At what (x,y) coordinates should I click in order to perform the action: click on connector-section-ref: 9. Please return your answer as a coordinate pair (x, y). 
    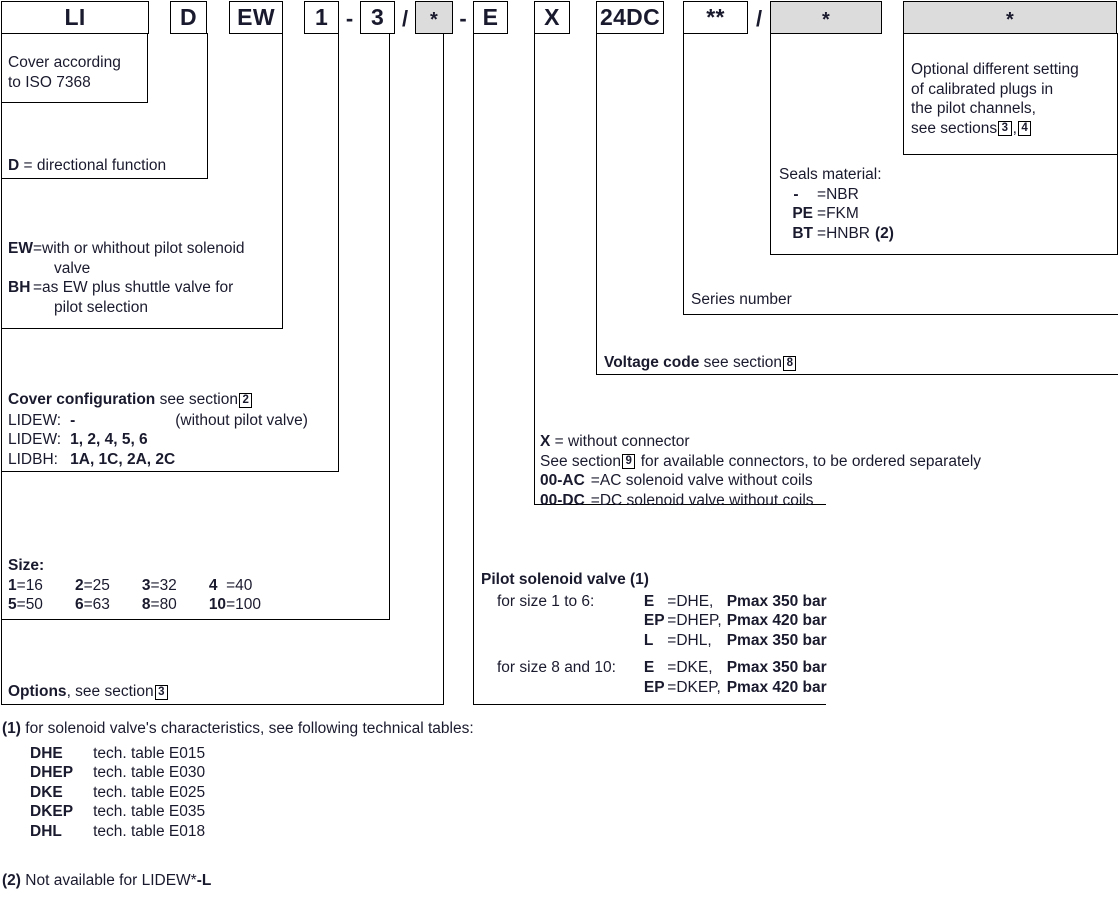
    Looking at the image, I should click on (629, 461).